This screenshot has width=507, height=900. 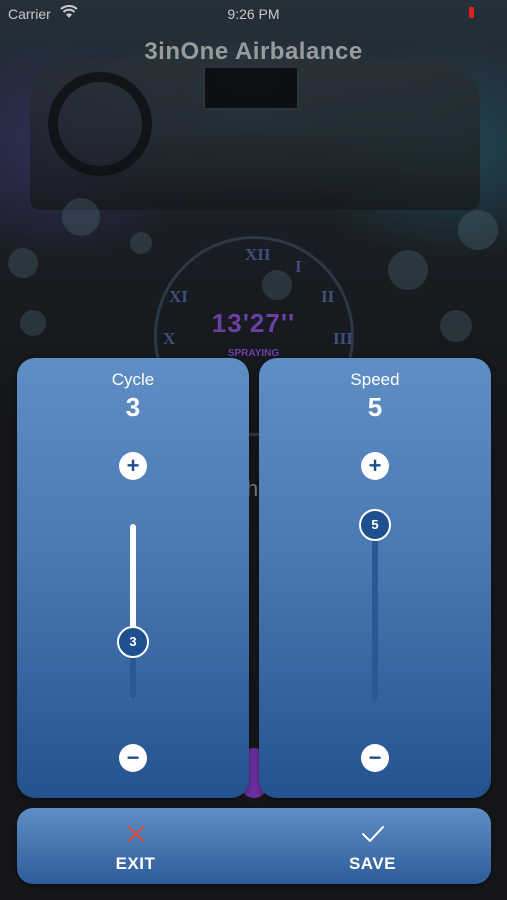 What do you see at coordinates (253, 51) in the screenshot?
I see `app-title: 3inOne Airbalance` at bounding box center [253, 51].